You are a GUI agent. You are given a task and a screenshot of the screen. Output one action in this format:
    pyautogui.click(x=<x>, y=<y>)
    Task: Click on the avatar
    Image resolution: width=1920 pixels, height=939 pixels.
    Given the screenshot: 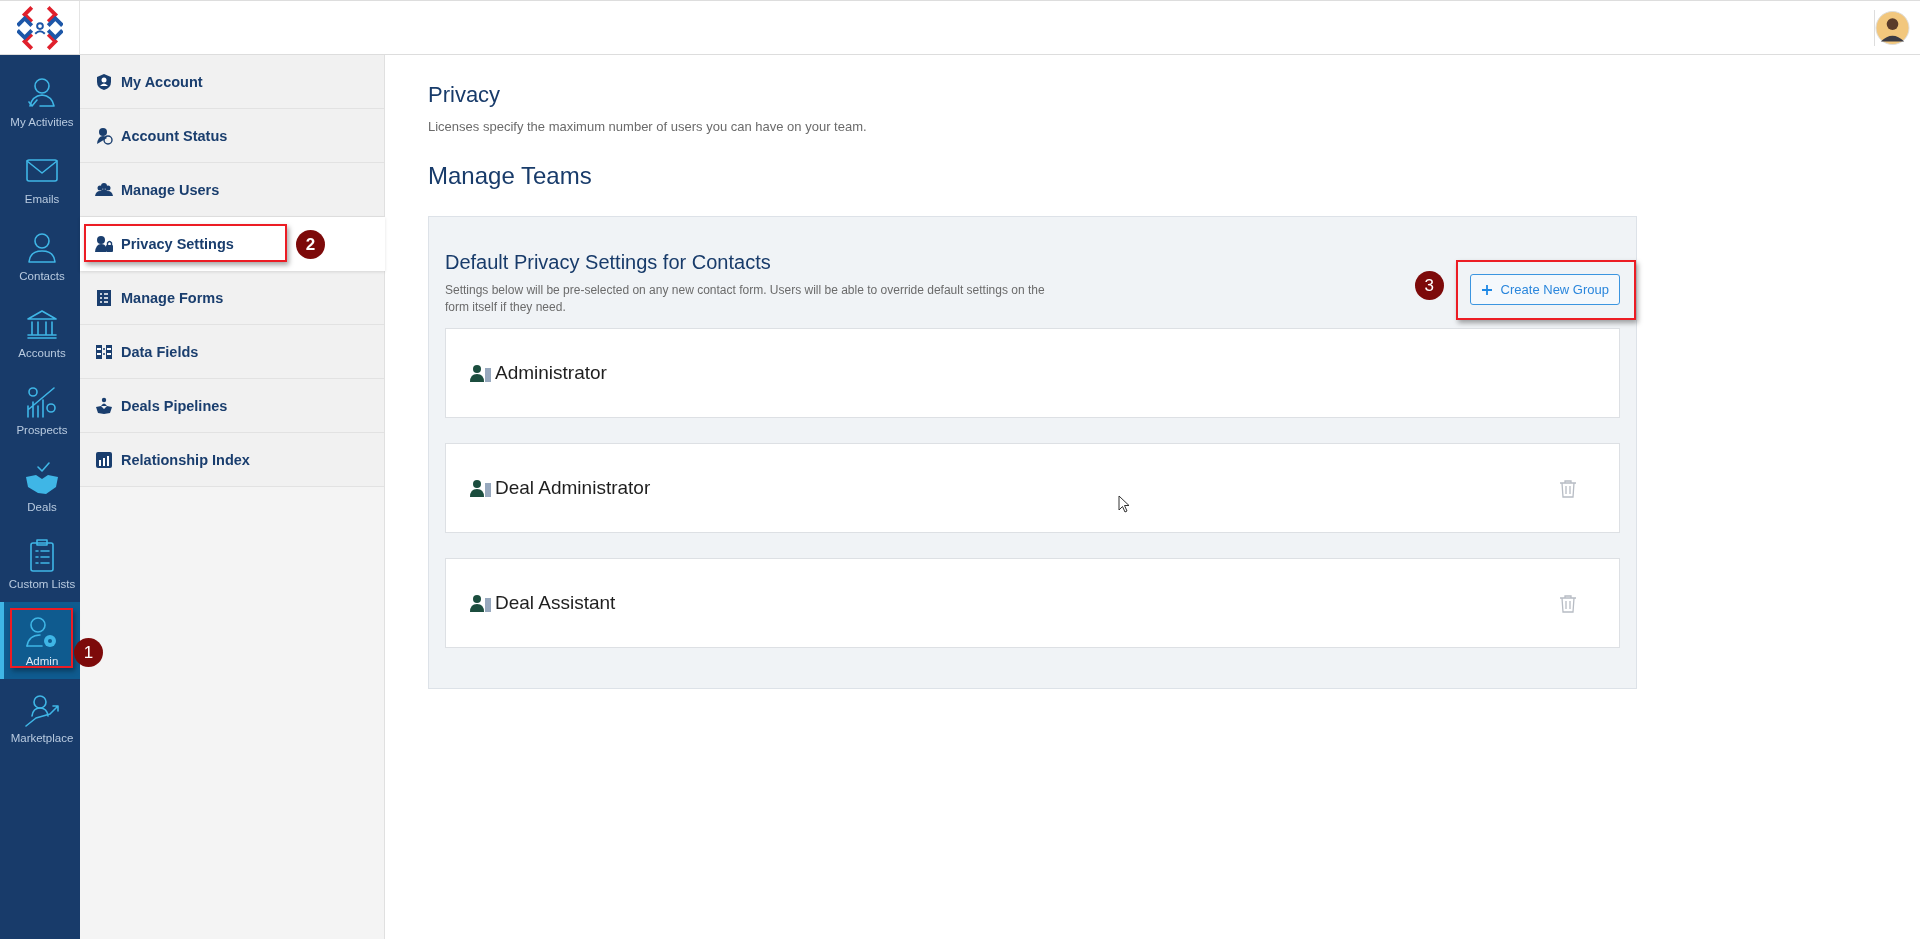 What is the action you would take?
    pyautogui.click(x=1892, y=27)
    